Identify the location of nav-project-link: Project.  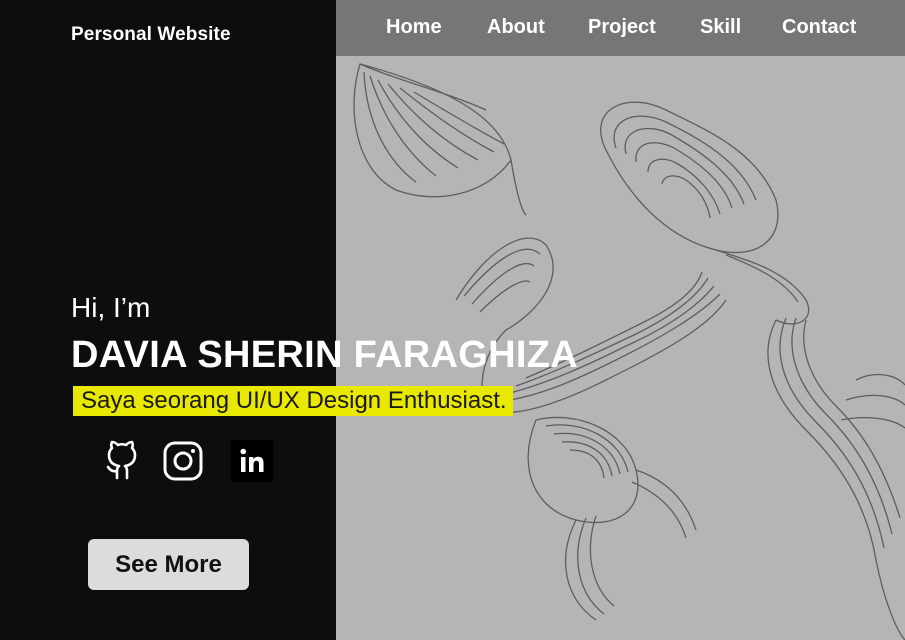
(622, 27).